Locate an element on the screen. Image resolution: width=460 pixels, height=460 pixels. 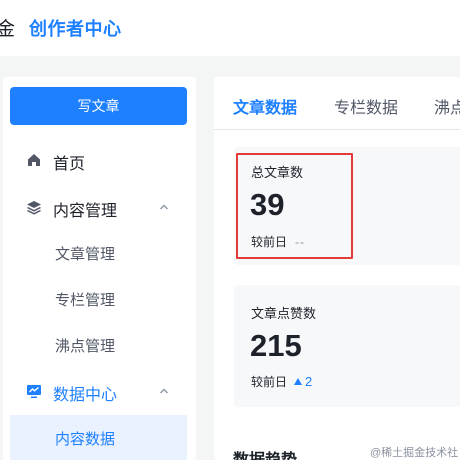
stat-compare: 较前日 -- is located at coordinates (278, 241).